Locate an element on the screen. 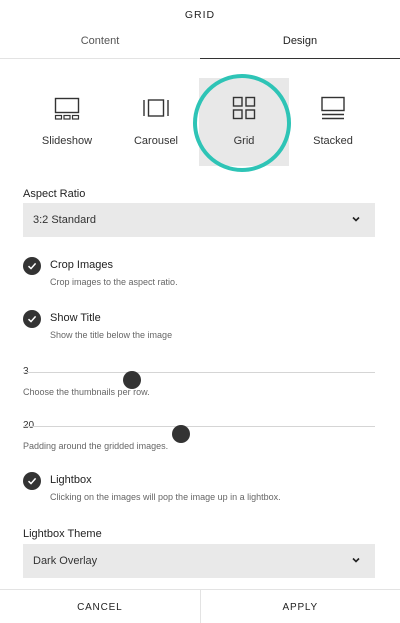 This screenshot has height=623, width=400. grid-icon is located at coordinates (244, 108).